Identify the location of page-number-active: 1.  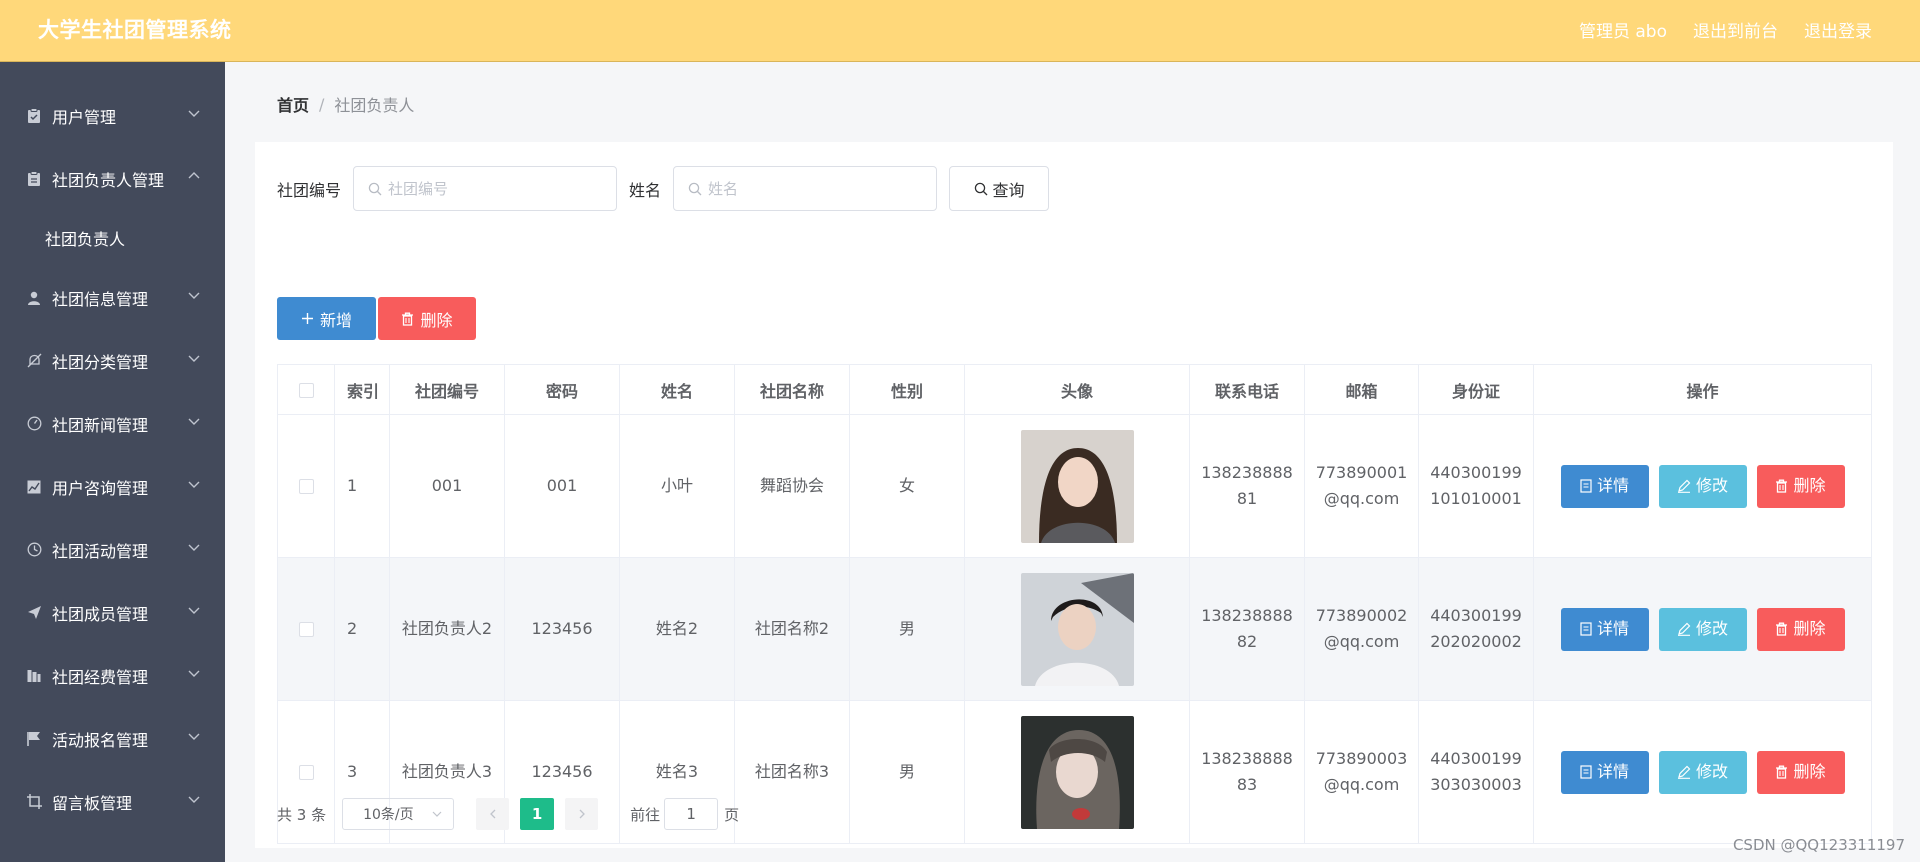
(537, 814).